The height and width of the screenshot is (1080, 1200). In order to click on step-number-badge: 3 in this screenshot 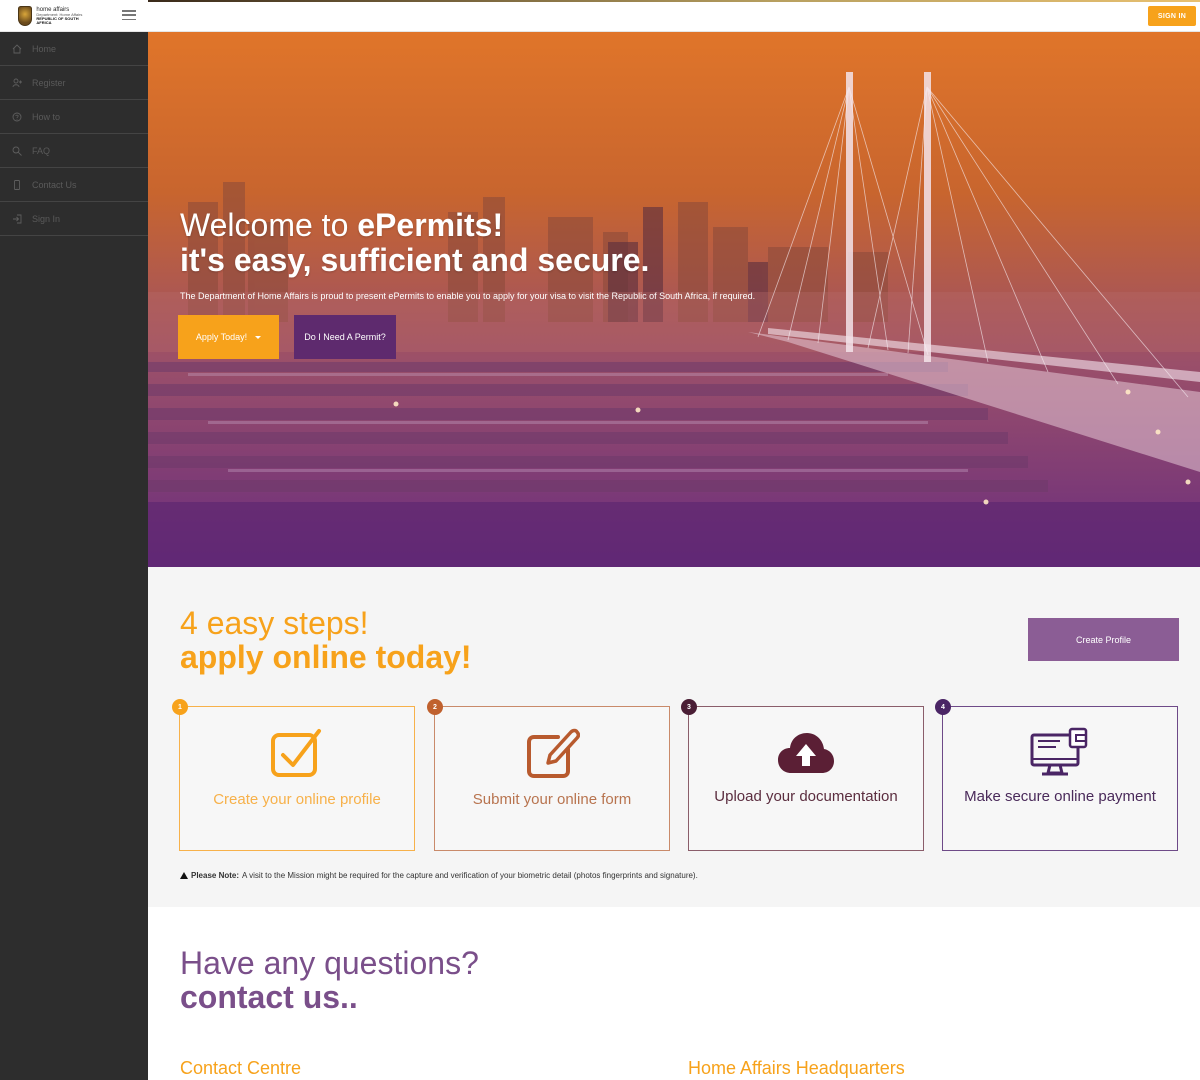, I will do `click(689, 707)`.